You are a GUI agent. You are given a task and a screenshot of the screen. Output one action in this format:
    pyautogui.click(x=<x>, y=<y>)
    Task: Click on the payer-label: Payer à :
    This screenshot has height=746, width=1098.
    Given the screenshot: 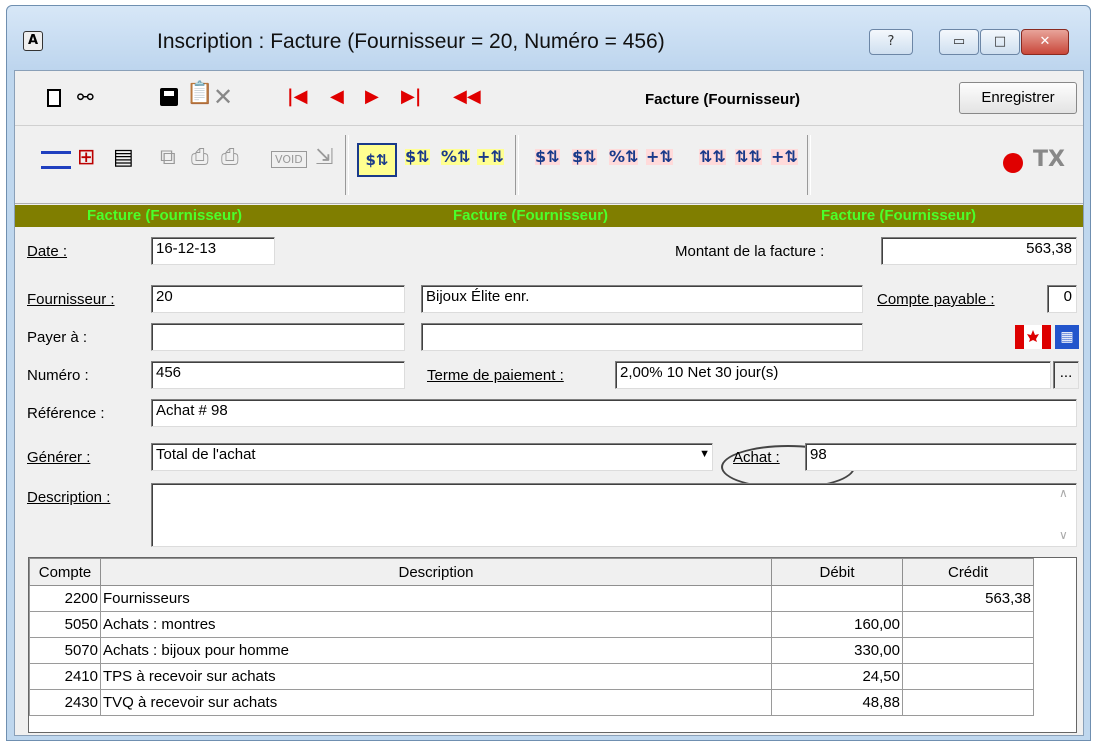 What is the action you would take?
    pyautogui.click(x=57, y=337)
    